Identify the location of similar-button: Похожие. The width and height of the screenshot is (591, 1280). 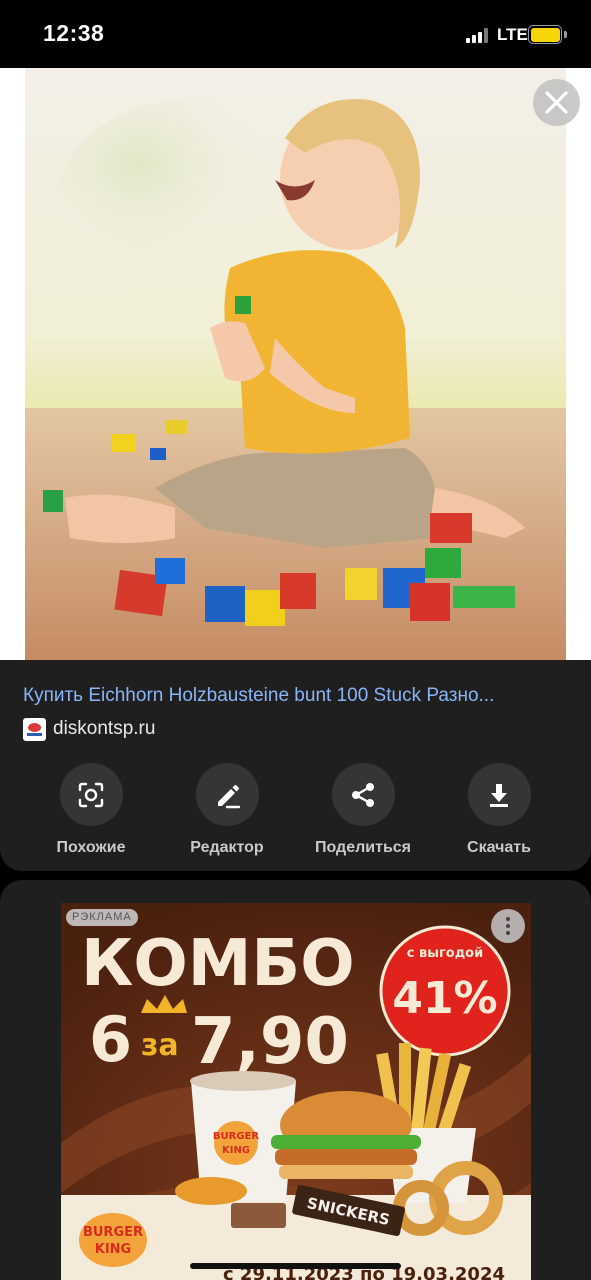
(91, 810).